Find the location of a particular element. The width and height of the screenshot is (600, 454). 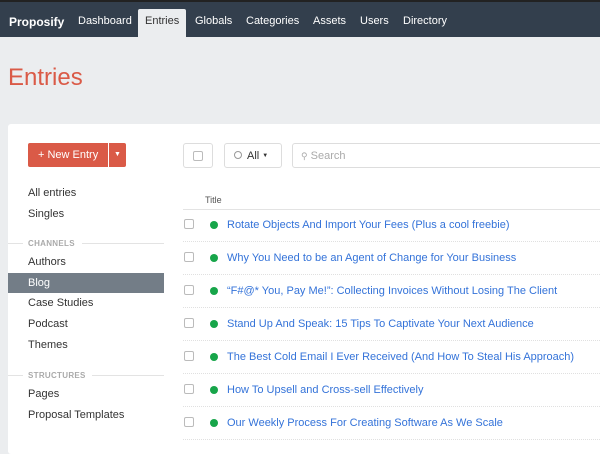

brand-logo: Proposify is located at coordinates (36, 22).